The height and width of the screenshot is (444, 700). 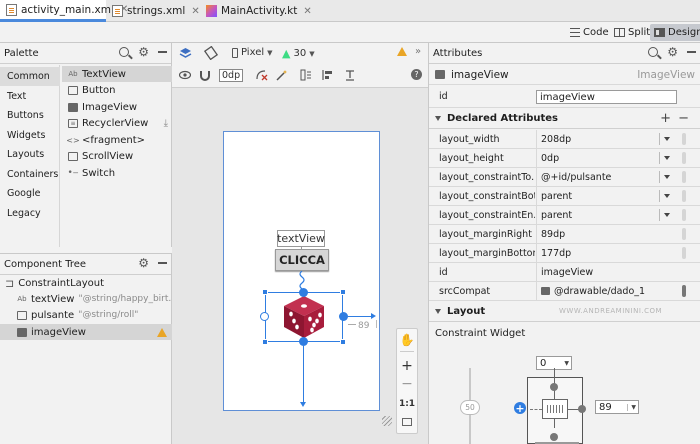 I want to click on eye-icon, so click(x=185, y=75).